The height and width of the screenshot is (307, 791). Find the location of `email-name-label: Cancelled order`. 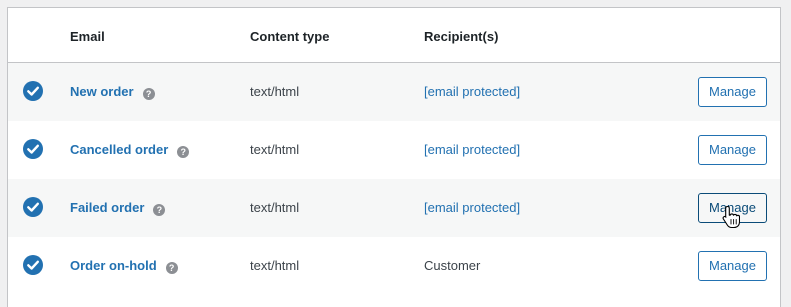

email-name-label: Cancelled order is located at coordinates (119, 149).